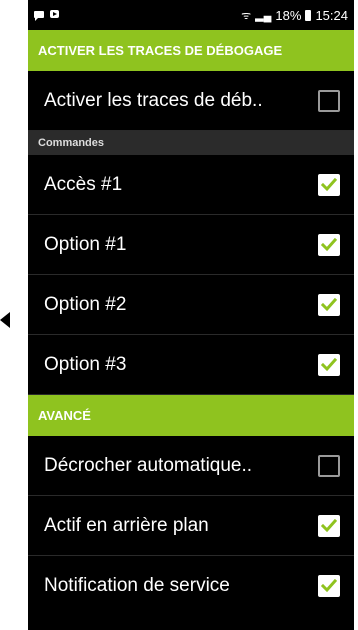  What do you see at coordinates (191, 245) in the screenshot?
I see `setting-row: Option #1` at bounding box center [191, 245].